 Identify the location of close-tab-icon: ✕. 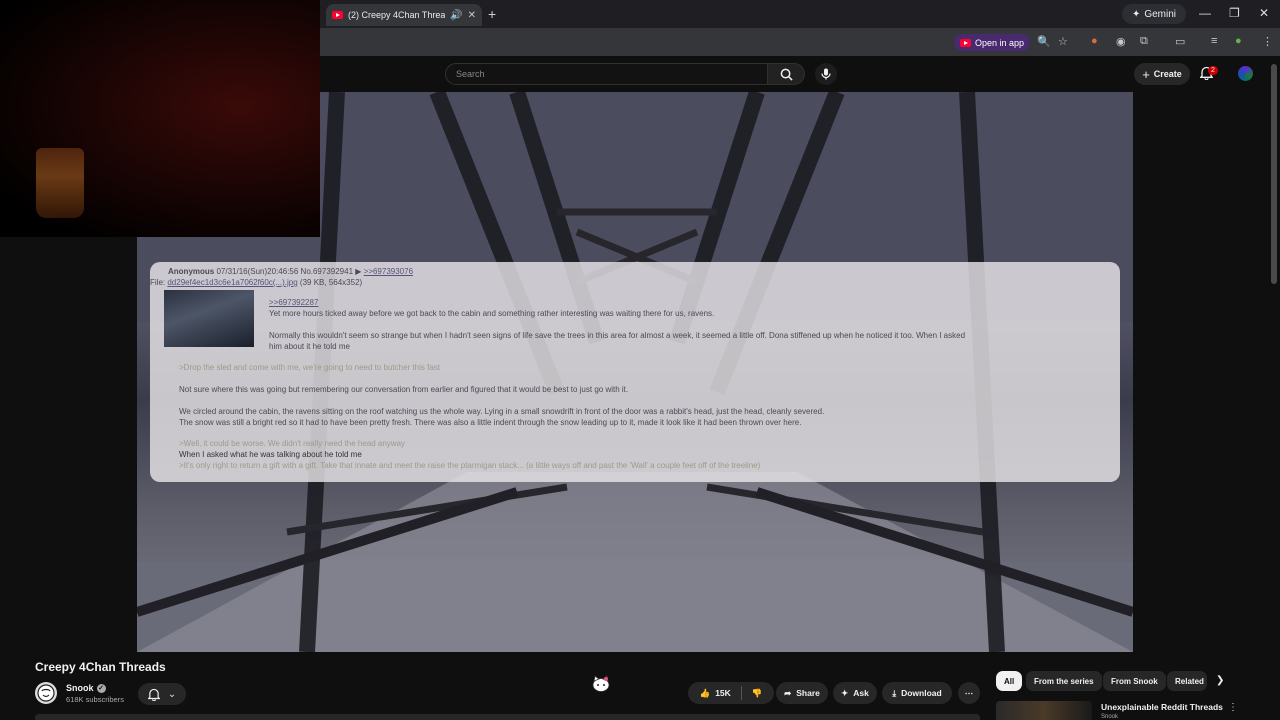
(472, 15).